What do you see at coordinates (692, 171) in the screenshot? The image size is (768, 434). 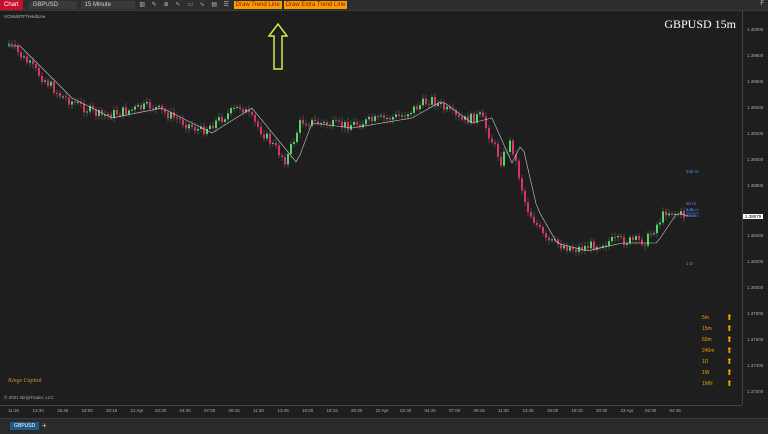 I see `level-tag-240m: 240 m` at bounding box center [692, 171].